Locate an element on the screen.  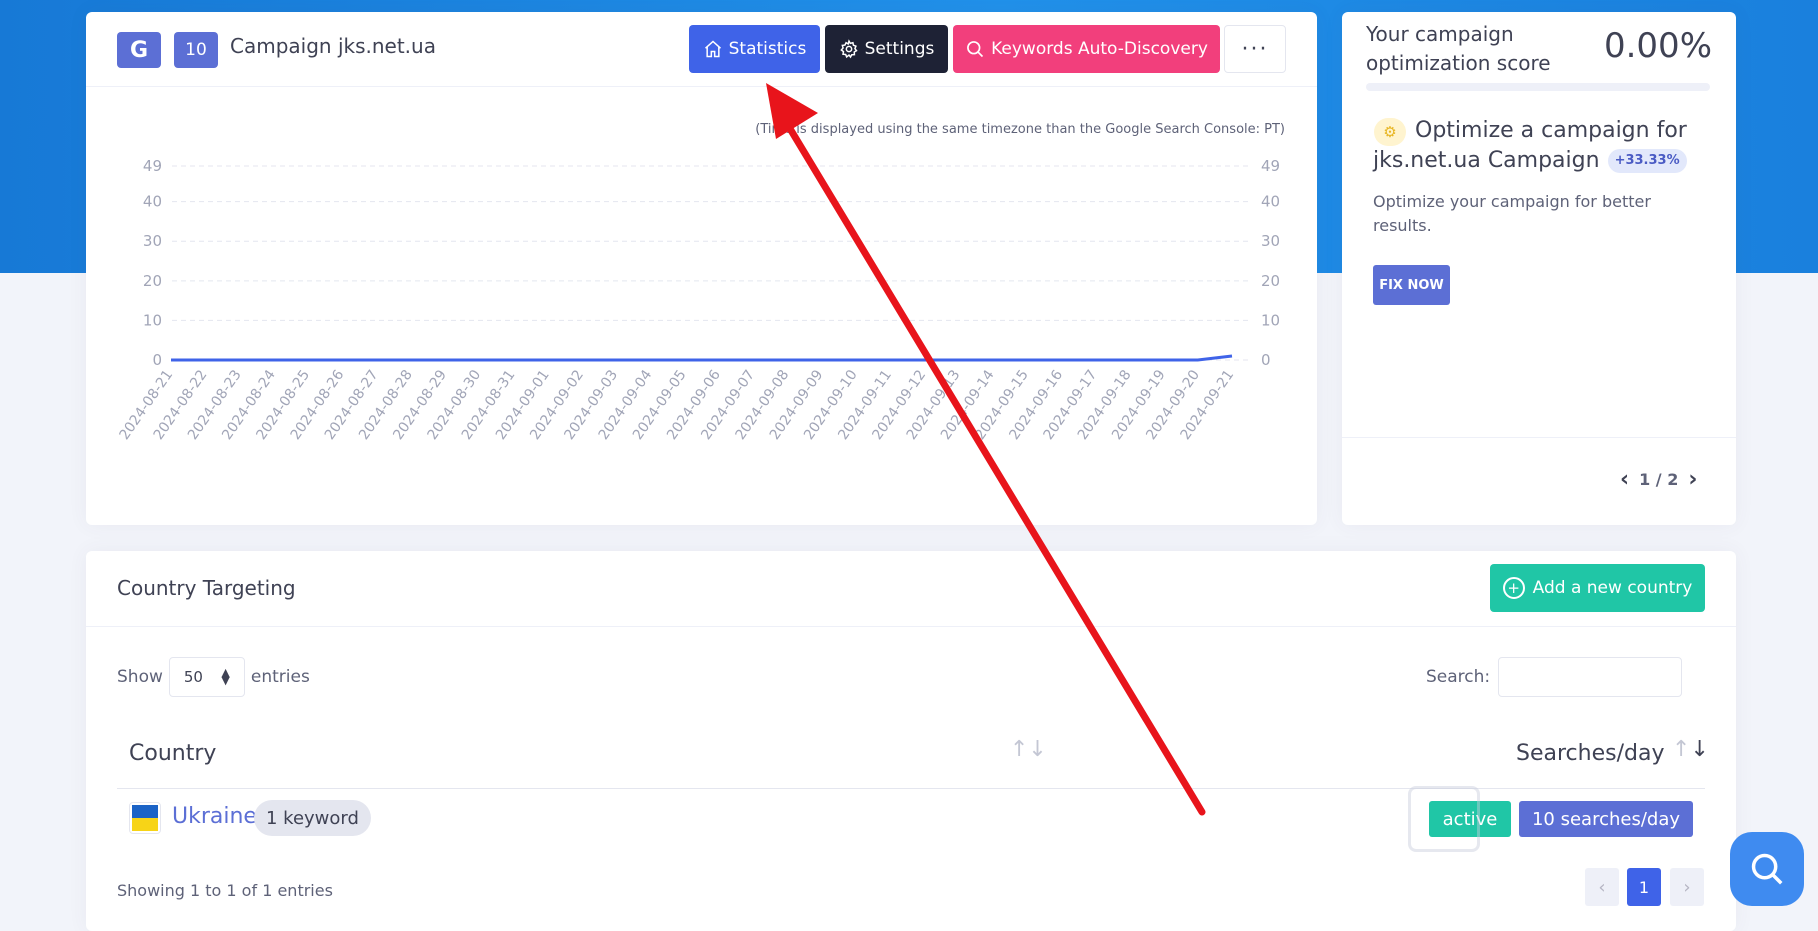
search-icon is located at coordinates (1767, 869).